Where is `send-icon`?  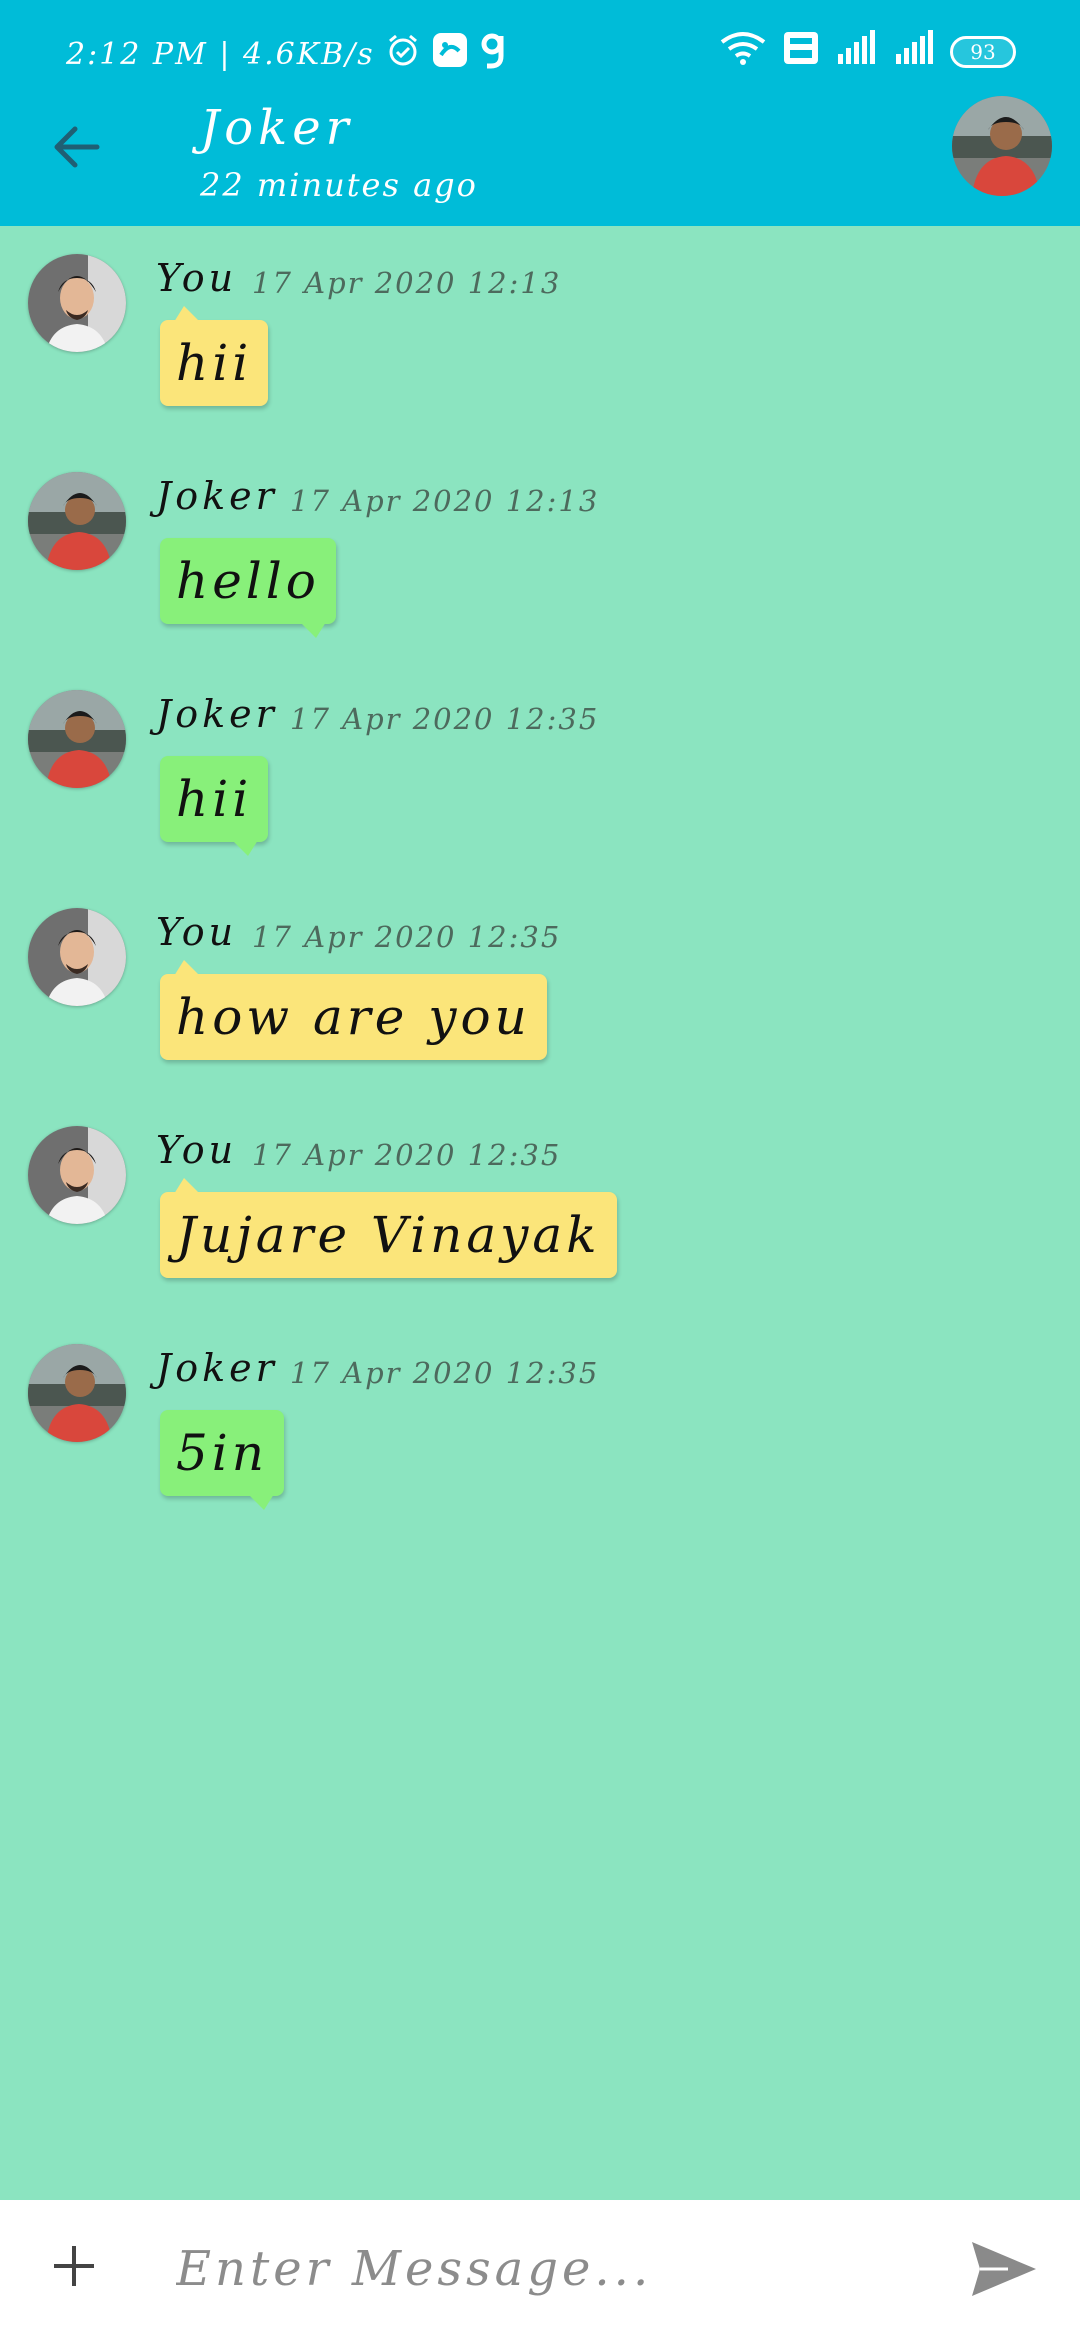
send-icon is located at coordinates (1004, 2274).